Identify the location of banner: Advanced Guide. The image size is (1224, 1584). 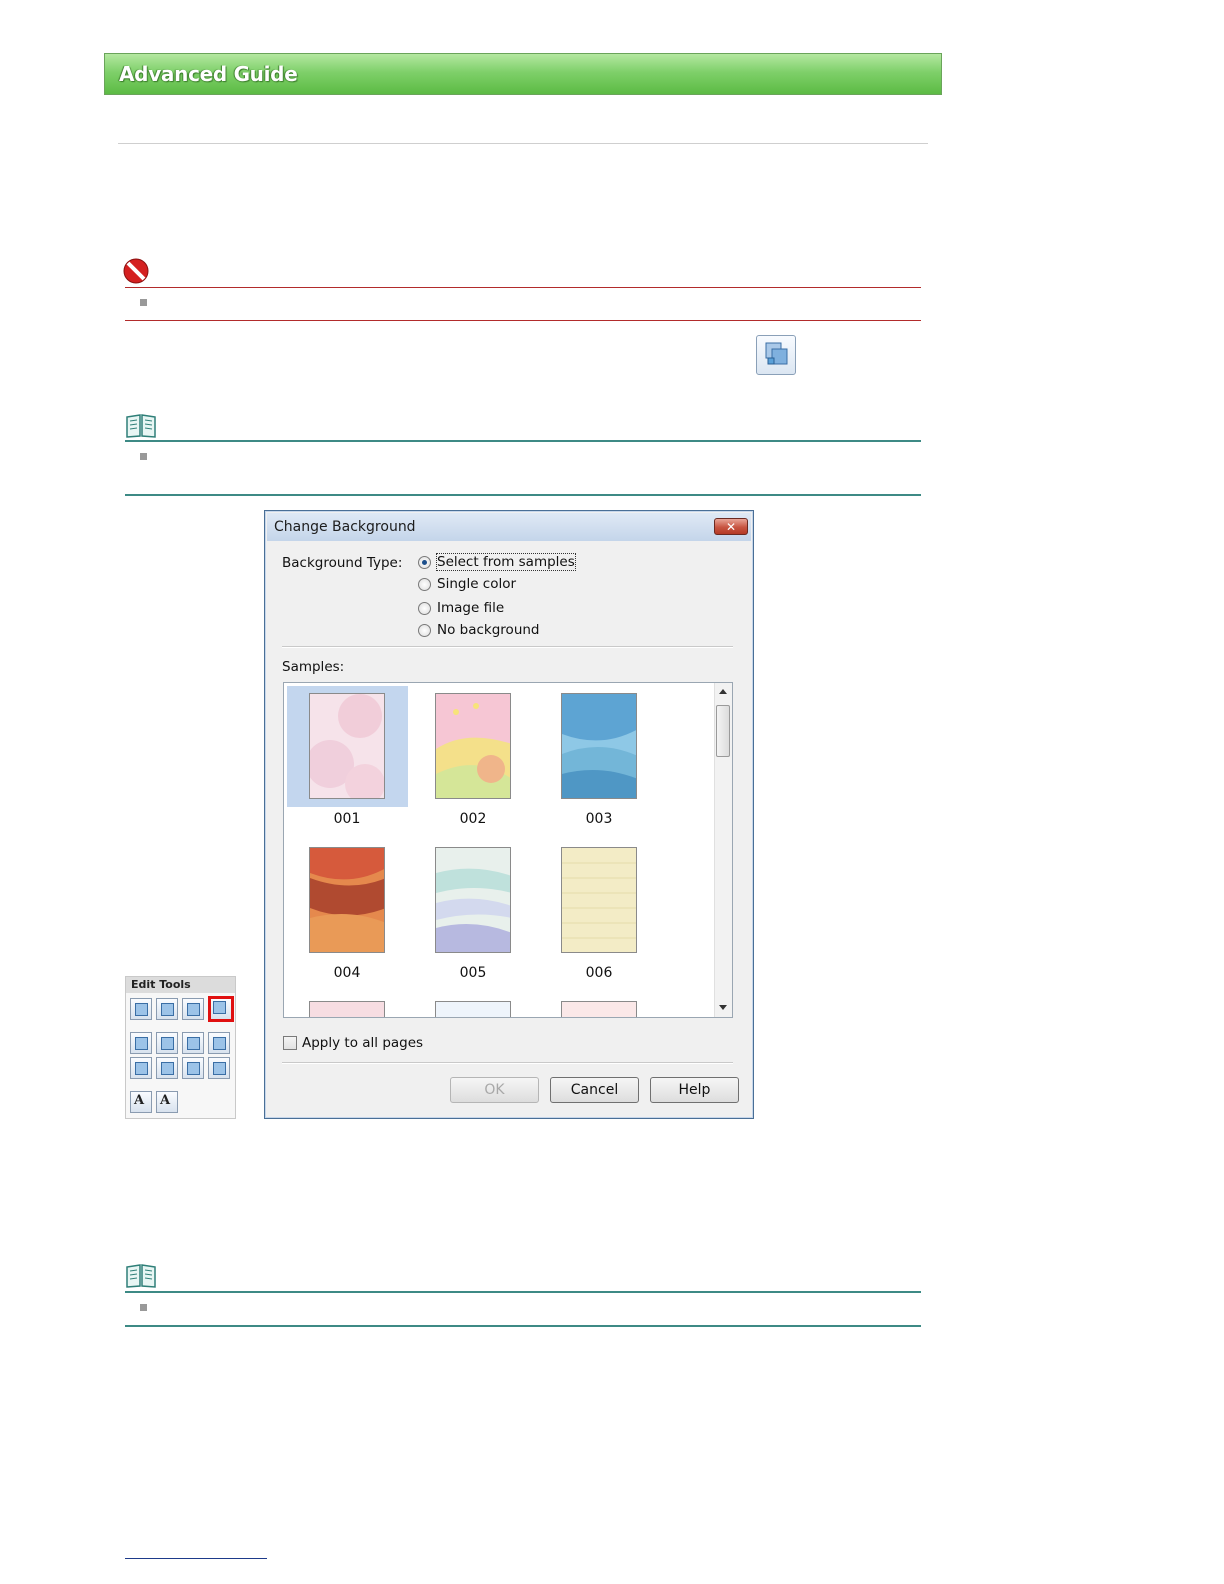
(523, 74).